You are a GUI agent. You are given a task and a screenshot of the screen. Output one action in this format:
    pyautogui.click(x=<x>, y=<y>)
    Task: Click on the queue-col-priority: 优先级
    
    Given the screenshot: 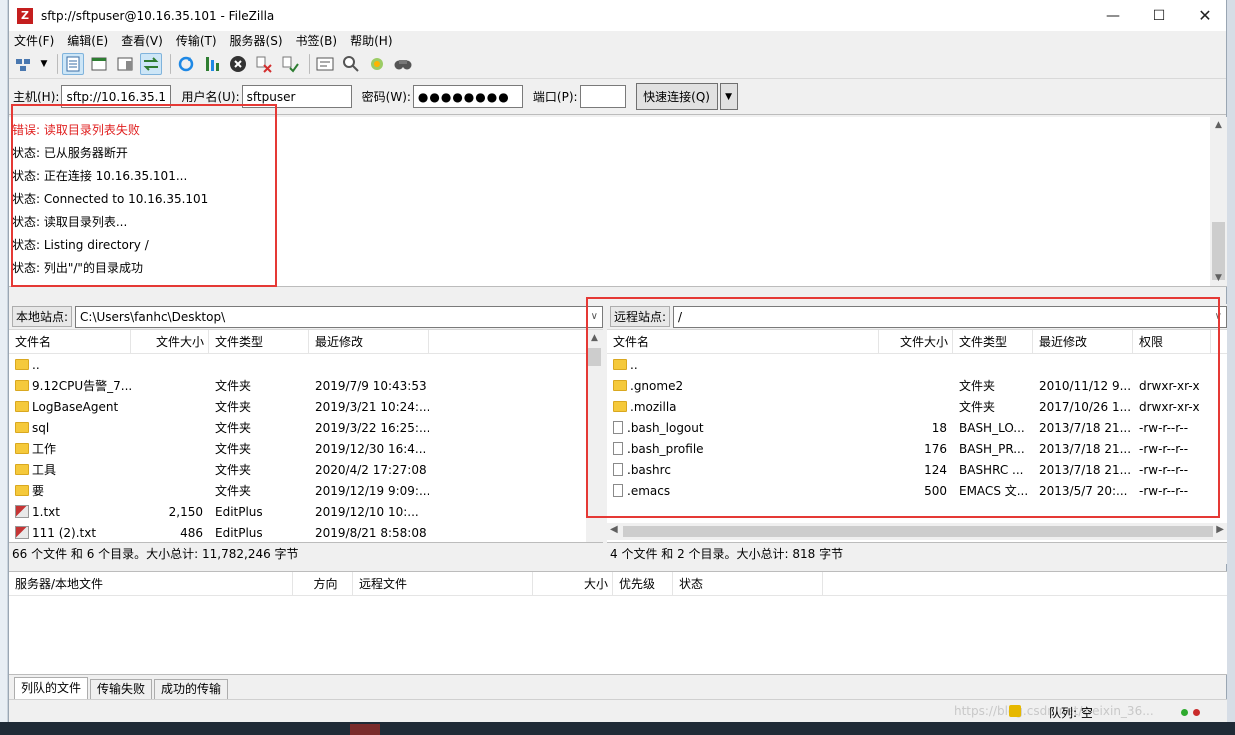 What is the action you would take?
    pyautogui.click(x=643, y=583)
    